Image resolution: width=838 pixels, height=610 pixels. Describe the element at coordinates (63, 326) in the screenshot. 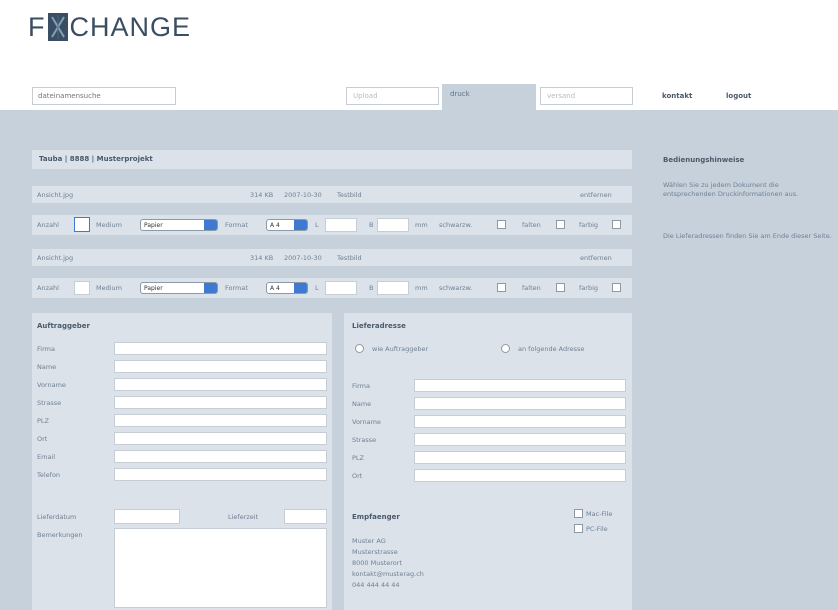

I see `auftraggeber-heading: Auftraggeber` at that location.